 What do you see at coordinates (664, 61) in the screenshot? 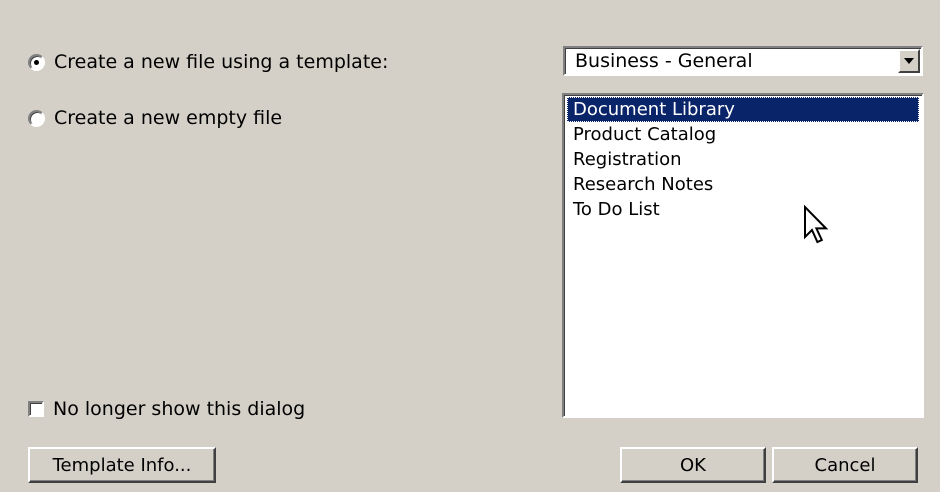
I see `category-dropdown-value: Business - General` at bounding box center [664, 61].